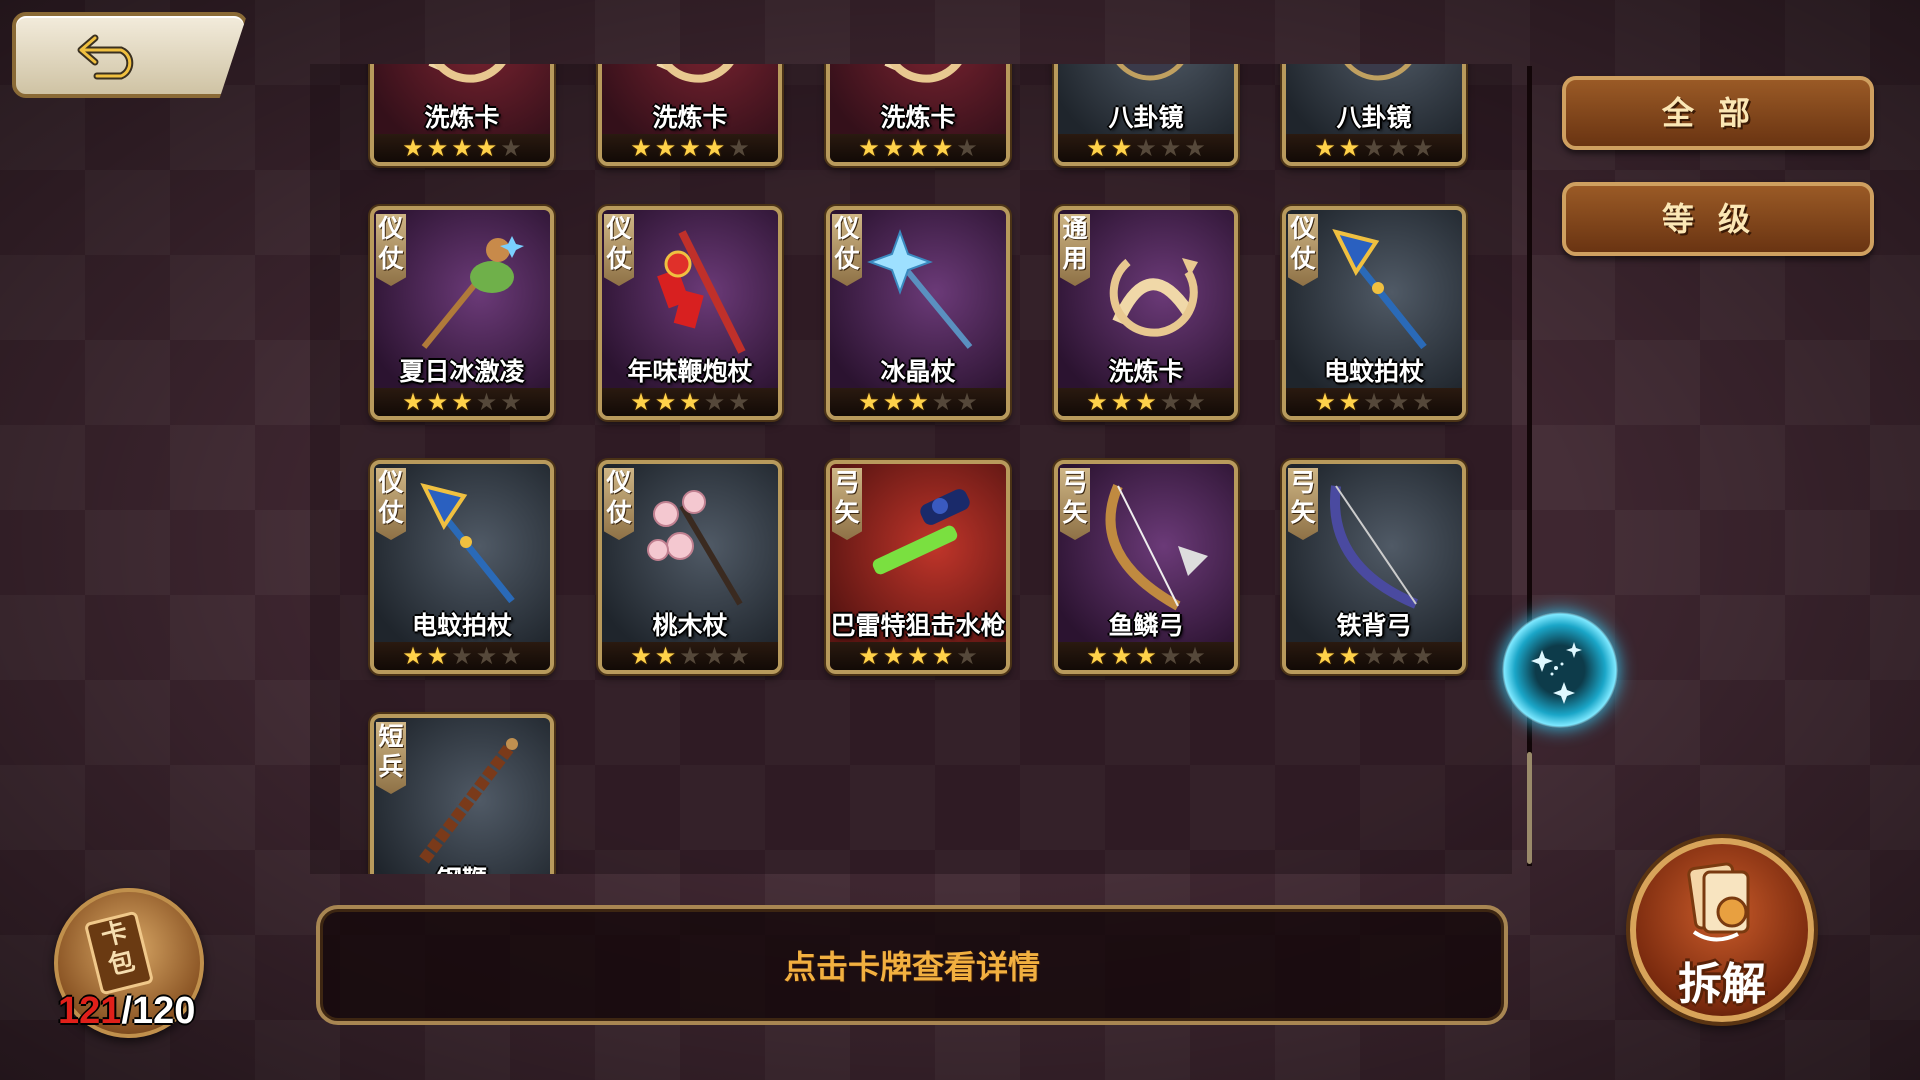 The image size is (1920, 1080). Describe the element at coordinates (1373, 371) in the screenshot. I see `card-name: 电蚊拍杖` at that location.